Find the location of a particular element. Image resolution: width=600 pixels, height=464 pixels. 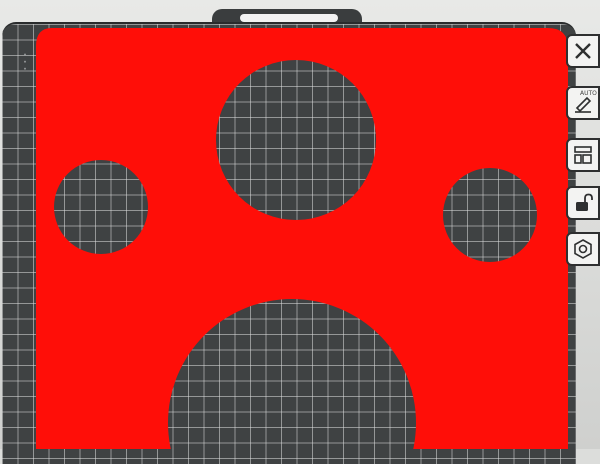

settings-button is located at coordinates (583, 249).